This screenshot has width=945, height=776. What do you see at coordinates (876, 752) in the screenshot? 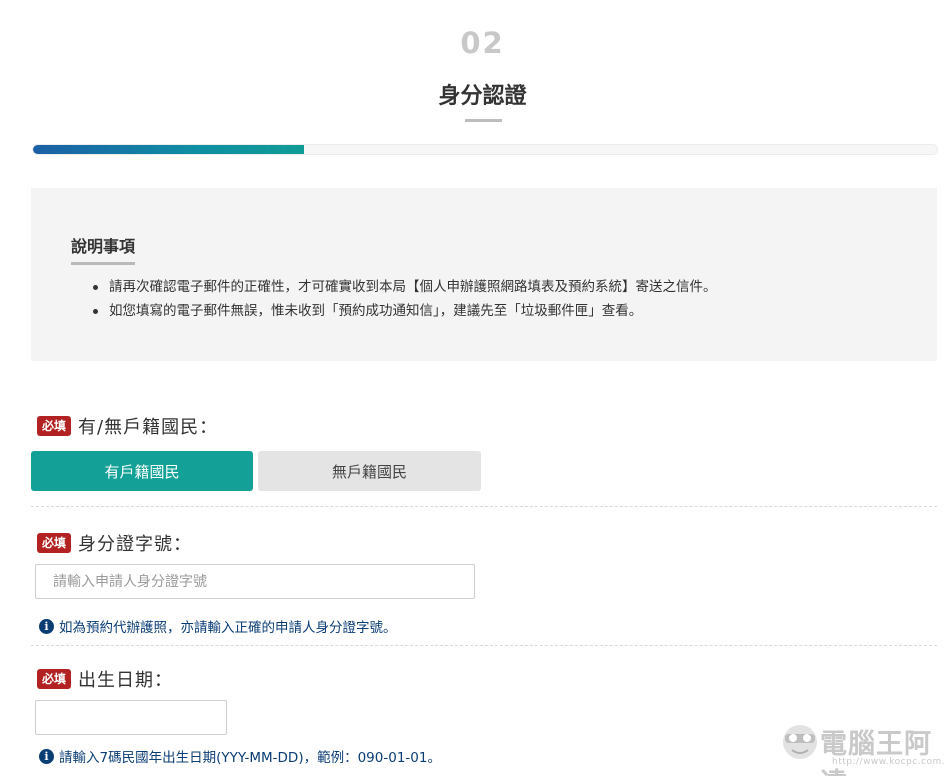
I see `watermark-text: 電腦王阿達` at bounding box center [876, 752].